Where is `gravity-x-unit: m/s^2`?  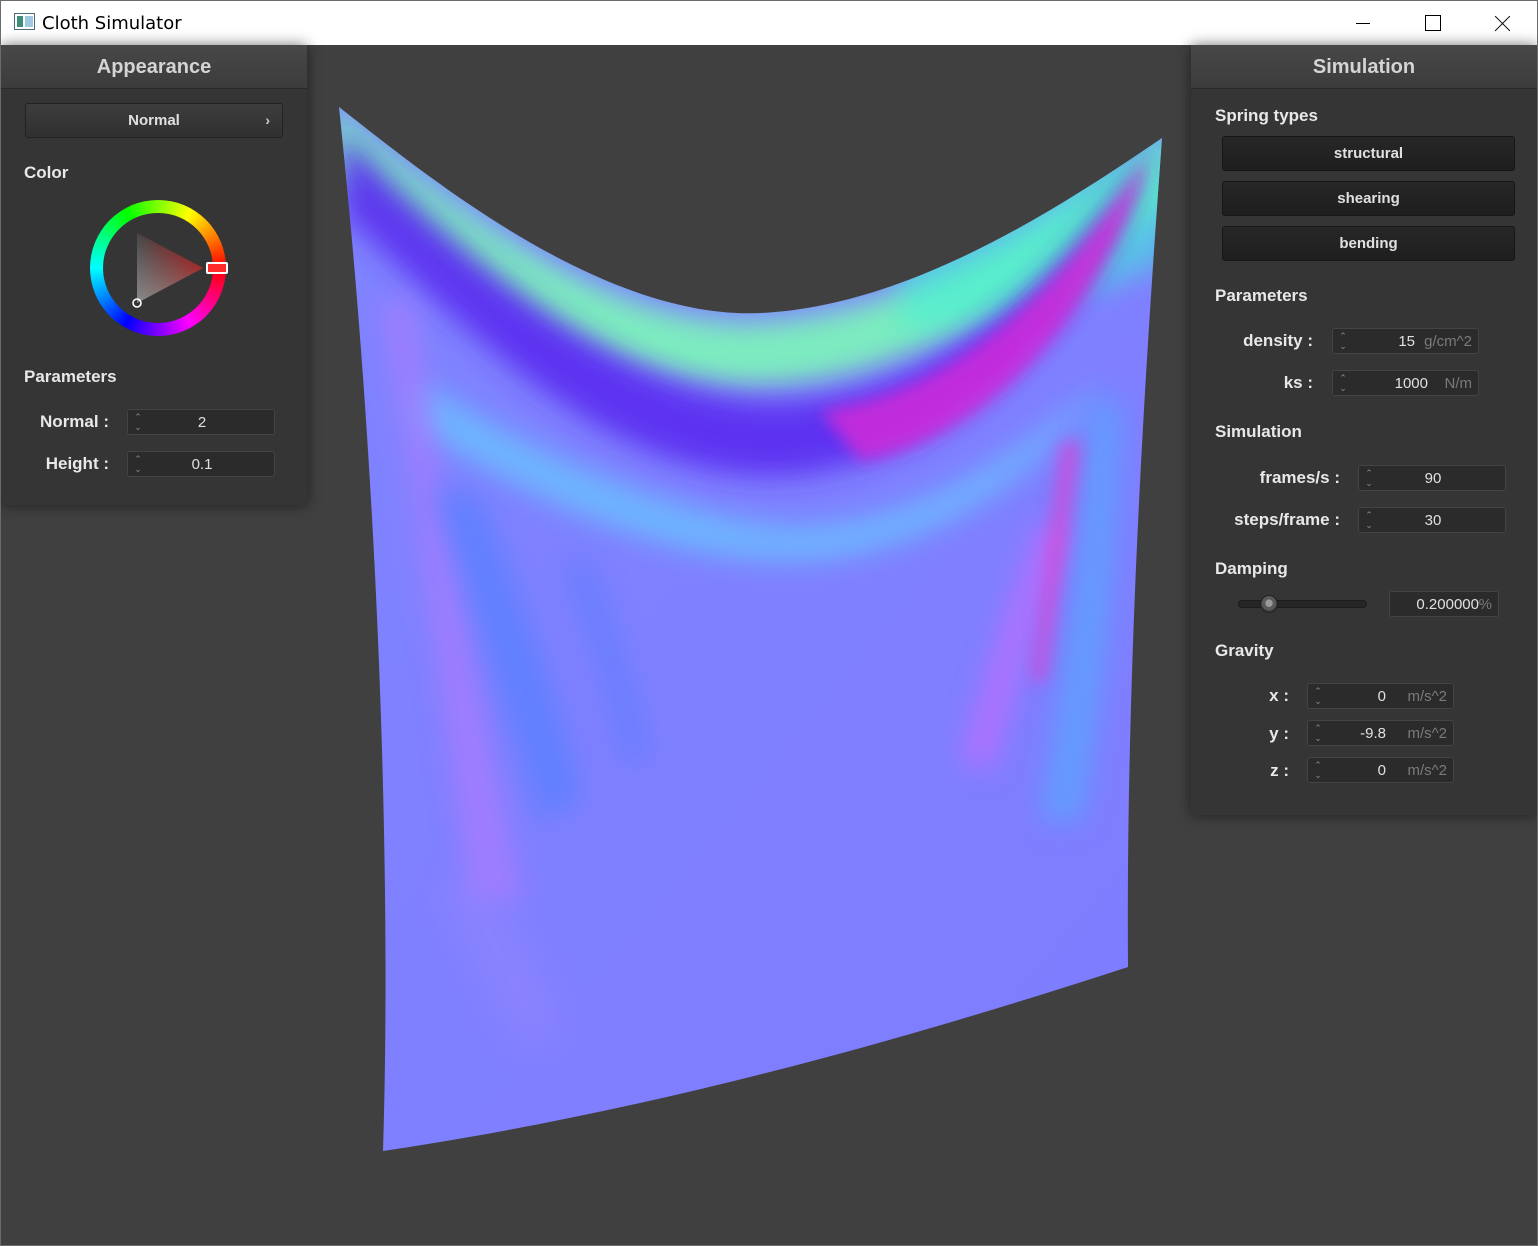
gravity-x-unit: m/s^2 is located at coordinates (1427, 696).